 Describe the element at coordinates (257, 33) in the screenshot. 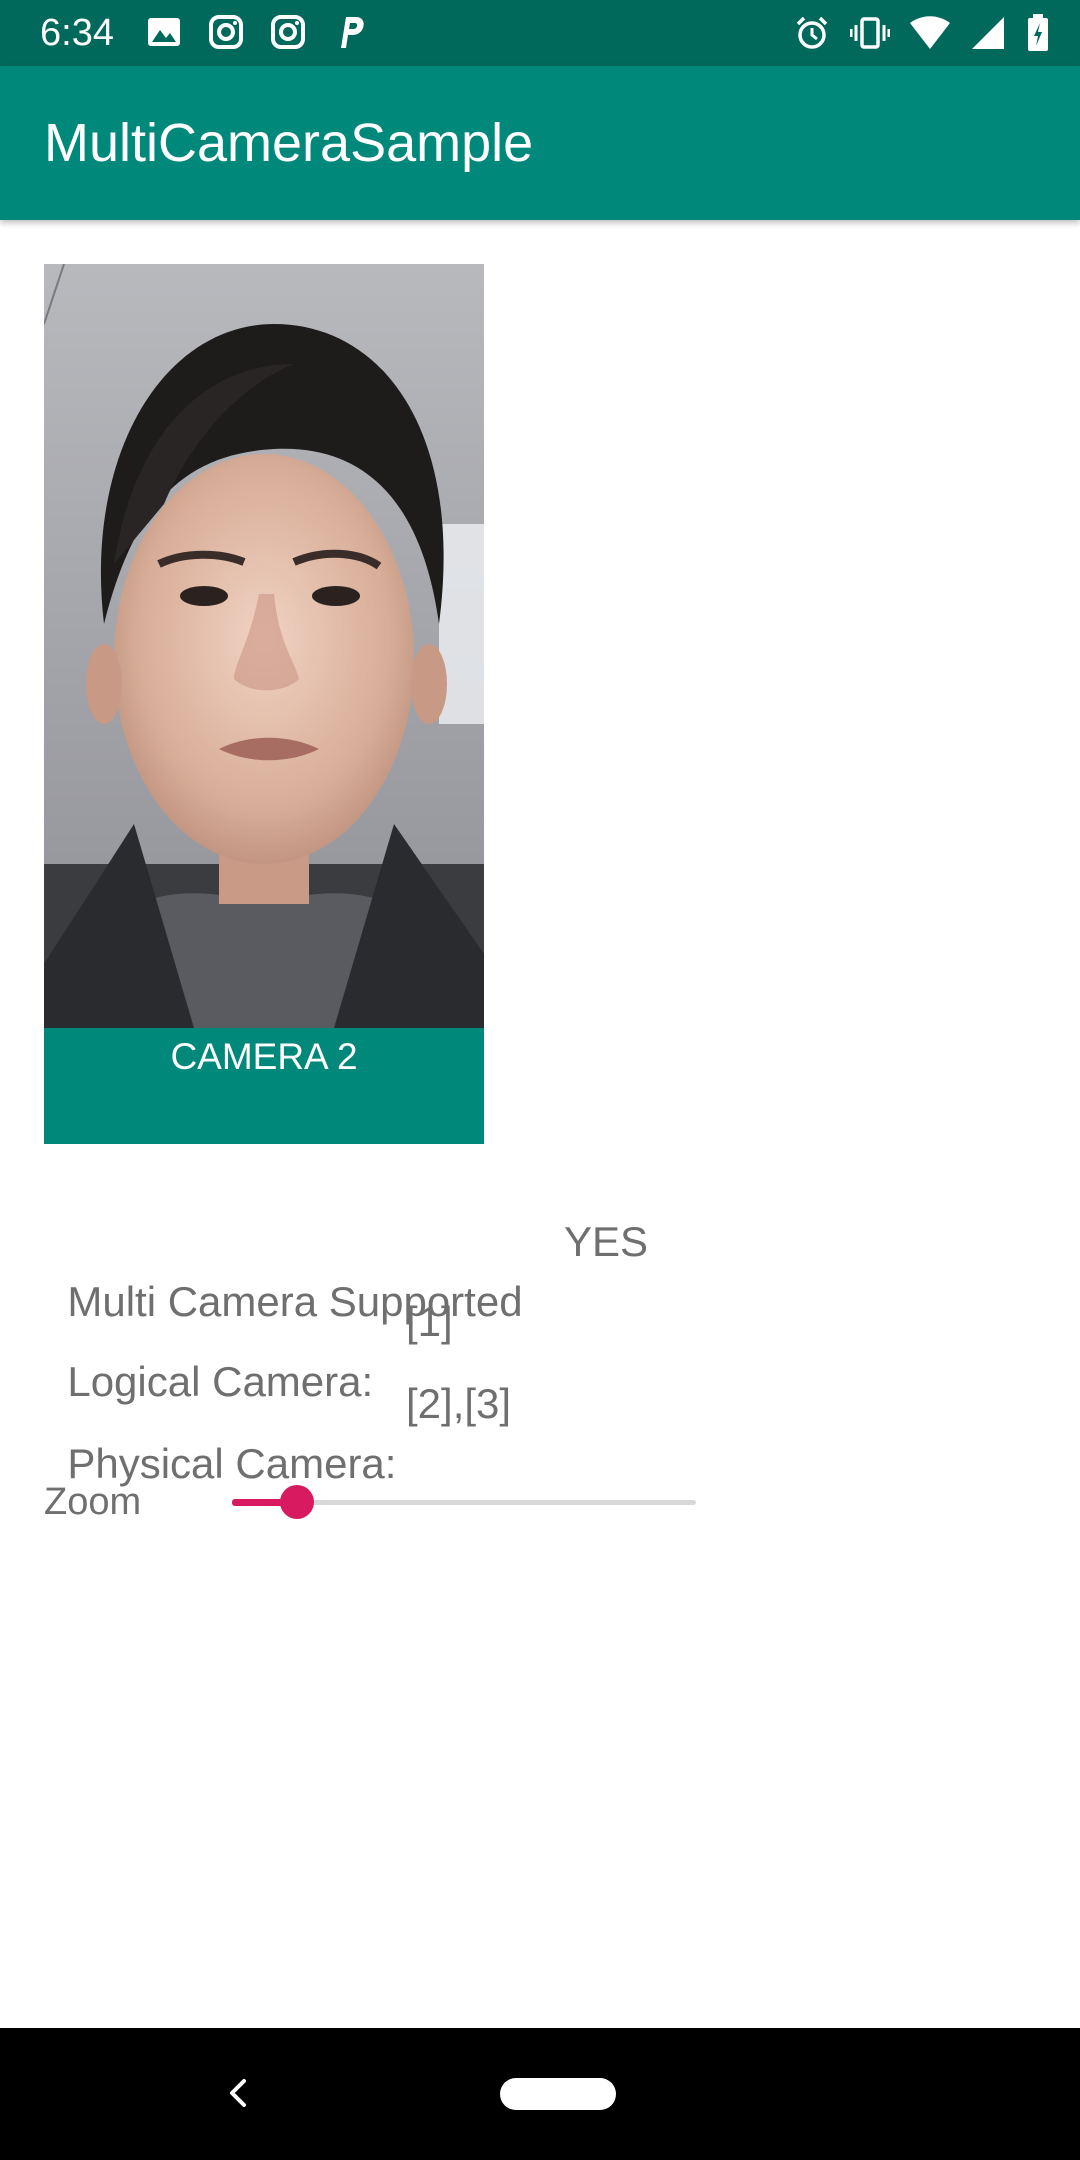

I see `notification-icons` at that location.